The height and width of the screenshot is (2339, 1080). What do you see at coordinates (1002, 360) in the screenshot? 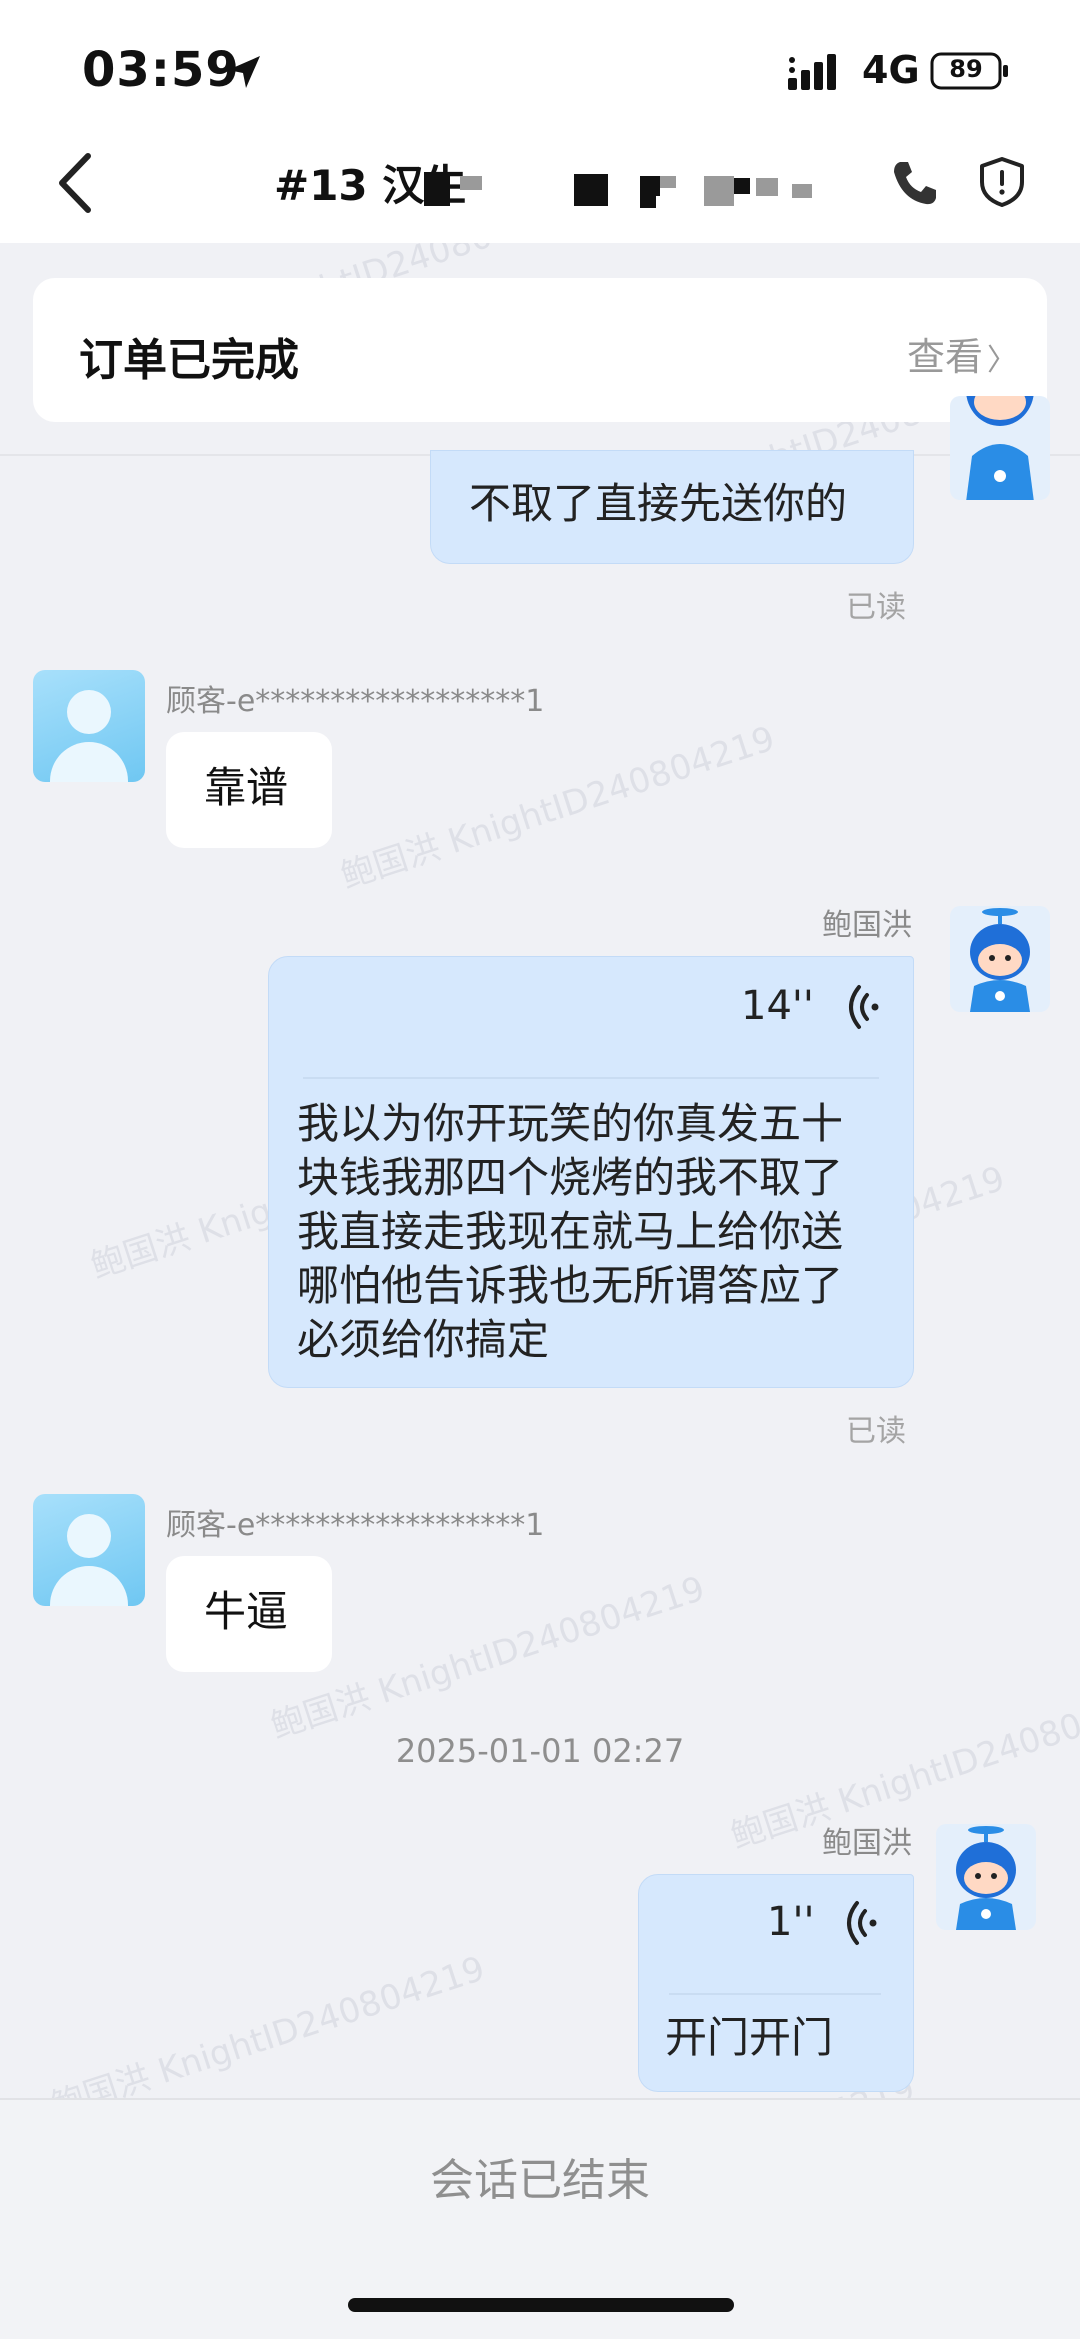
I see `chevron-right-icon: 〉` at bounding box center [1002, 360].